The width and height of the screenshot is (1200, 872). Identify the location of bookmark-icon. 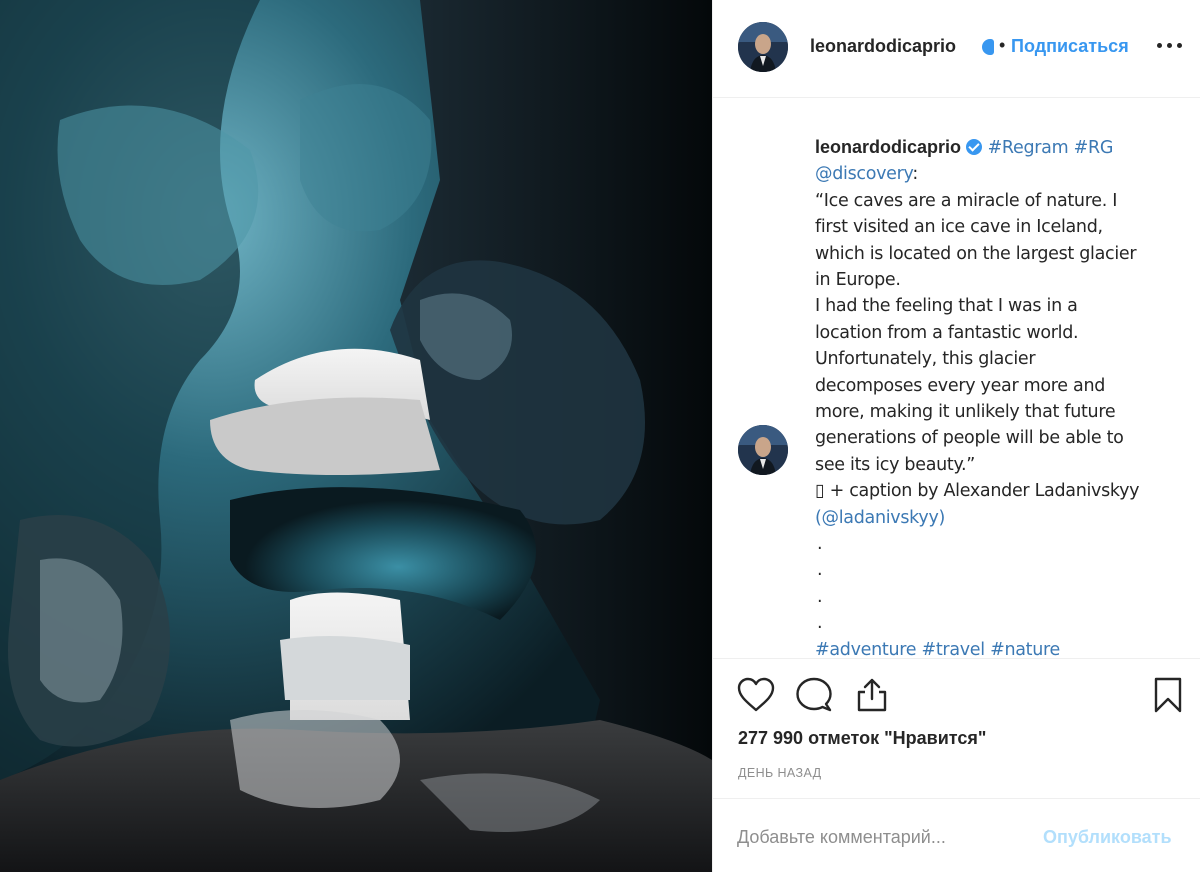
(1168, 695).